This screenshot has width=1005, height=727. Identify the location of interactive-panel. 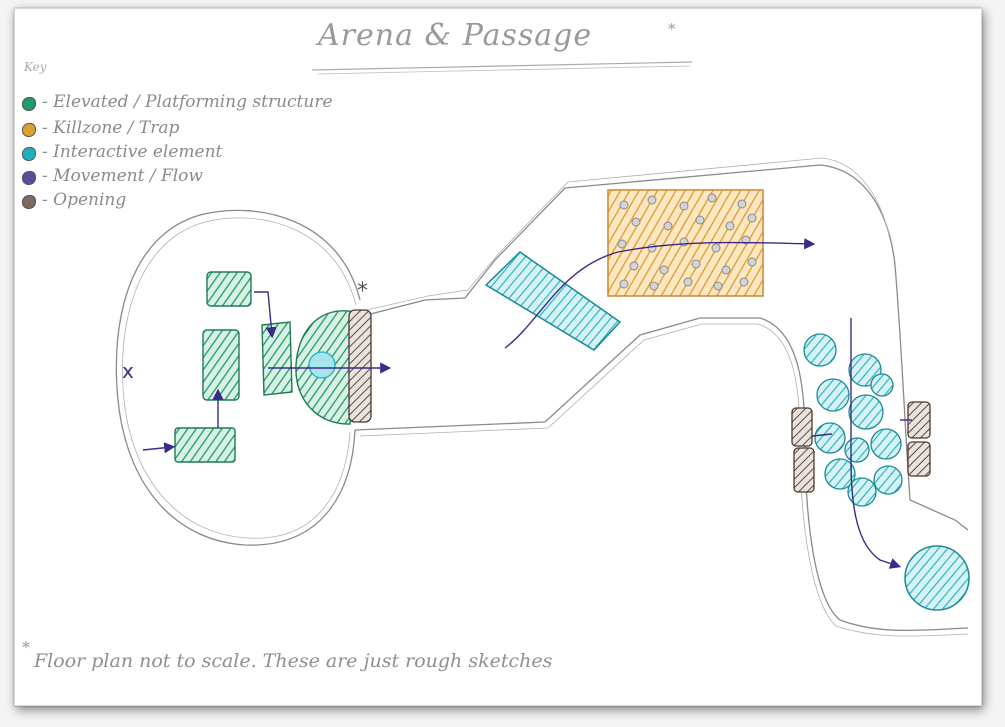
(553, 301).